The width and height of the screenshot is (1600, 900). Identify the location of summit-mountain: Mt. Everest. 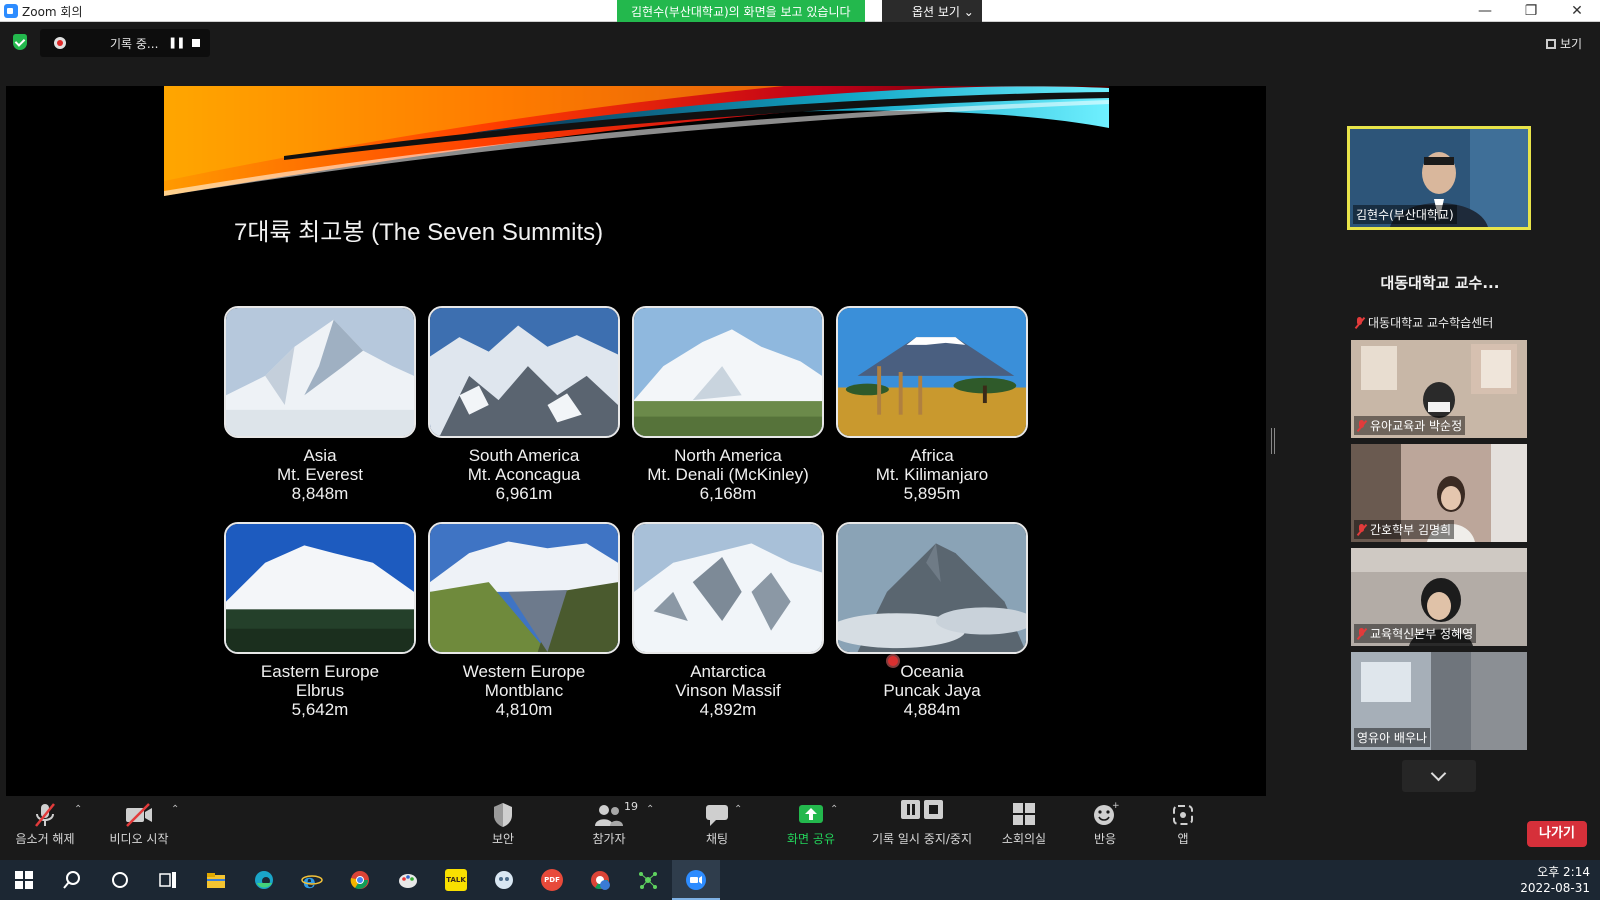
(320, 474).